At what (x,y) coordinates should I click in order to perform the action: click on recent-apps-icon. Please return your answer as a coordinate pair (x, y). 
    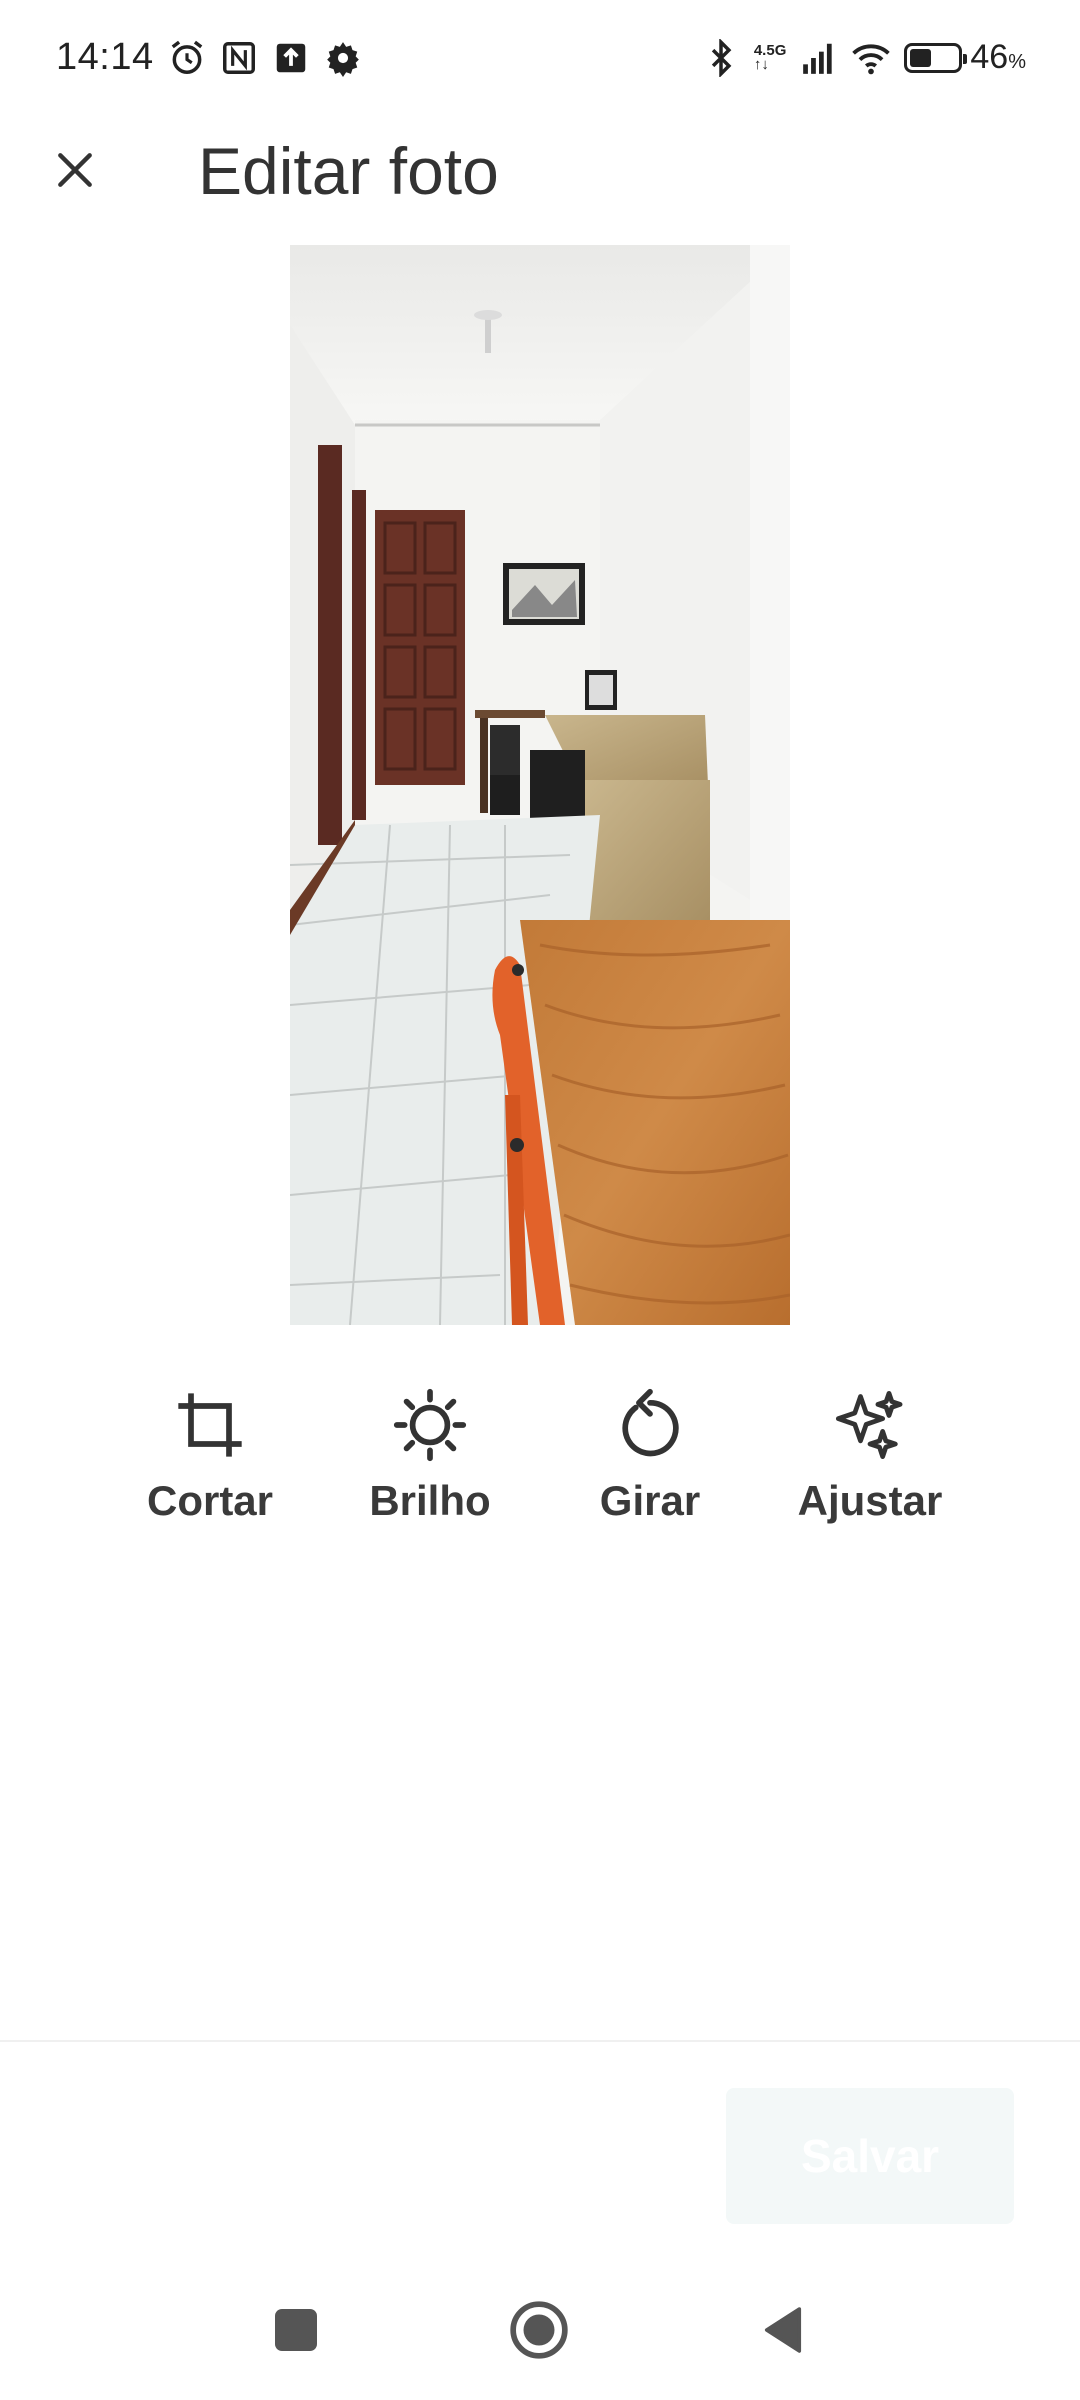
    Looking at the image, I should click on (296, 2330).